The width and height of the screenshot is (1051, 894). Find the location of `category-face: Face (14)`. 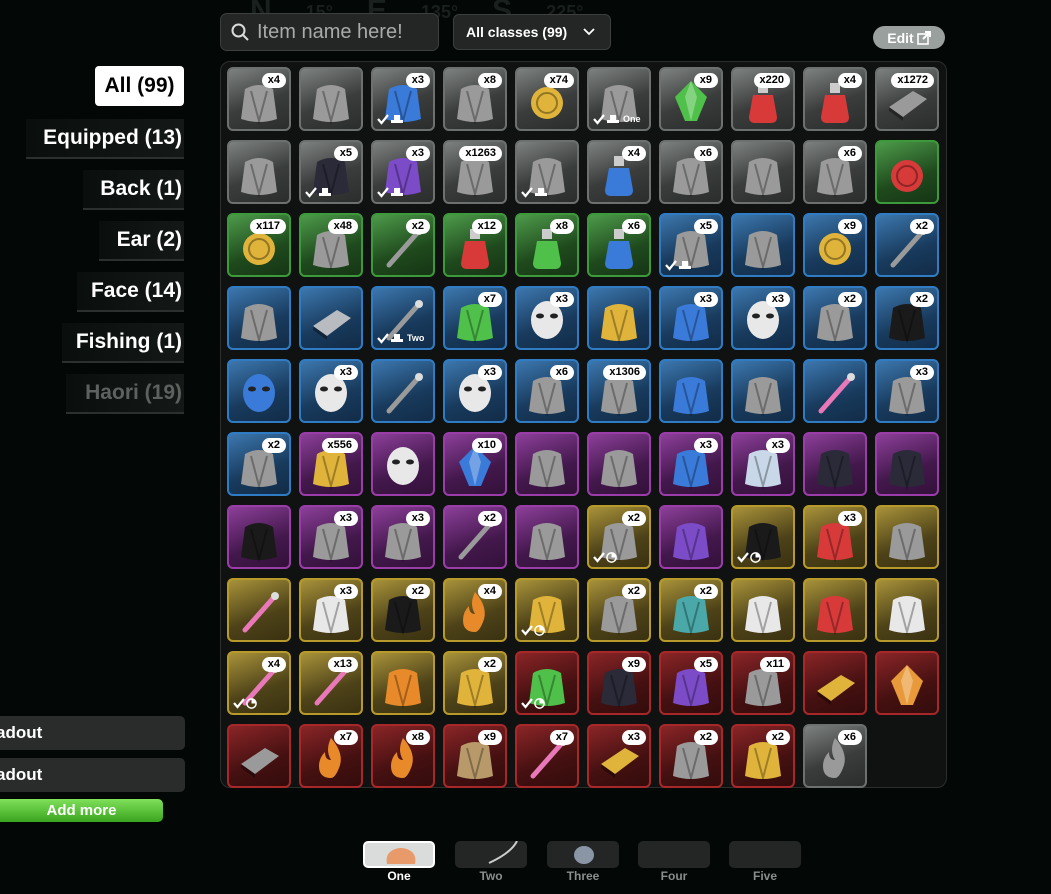

category-face: Face (14) is located at coordinates (130, 292).